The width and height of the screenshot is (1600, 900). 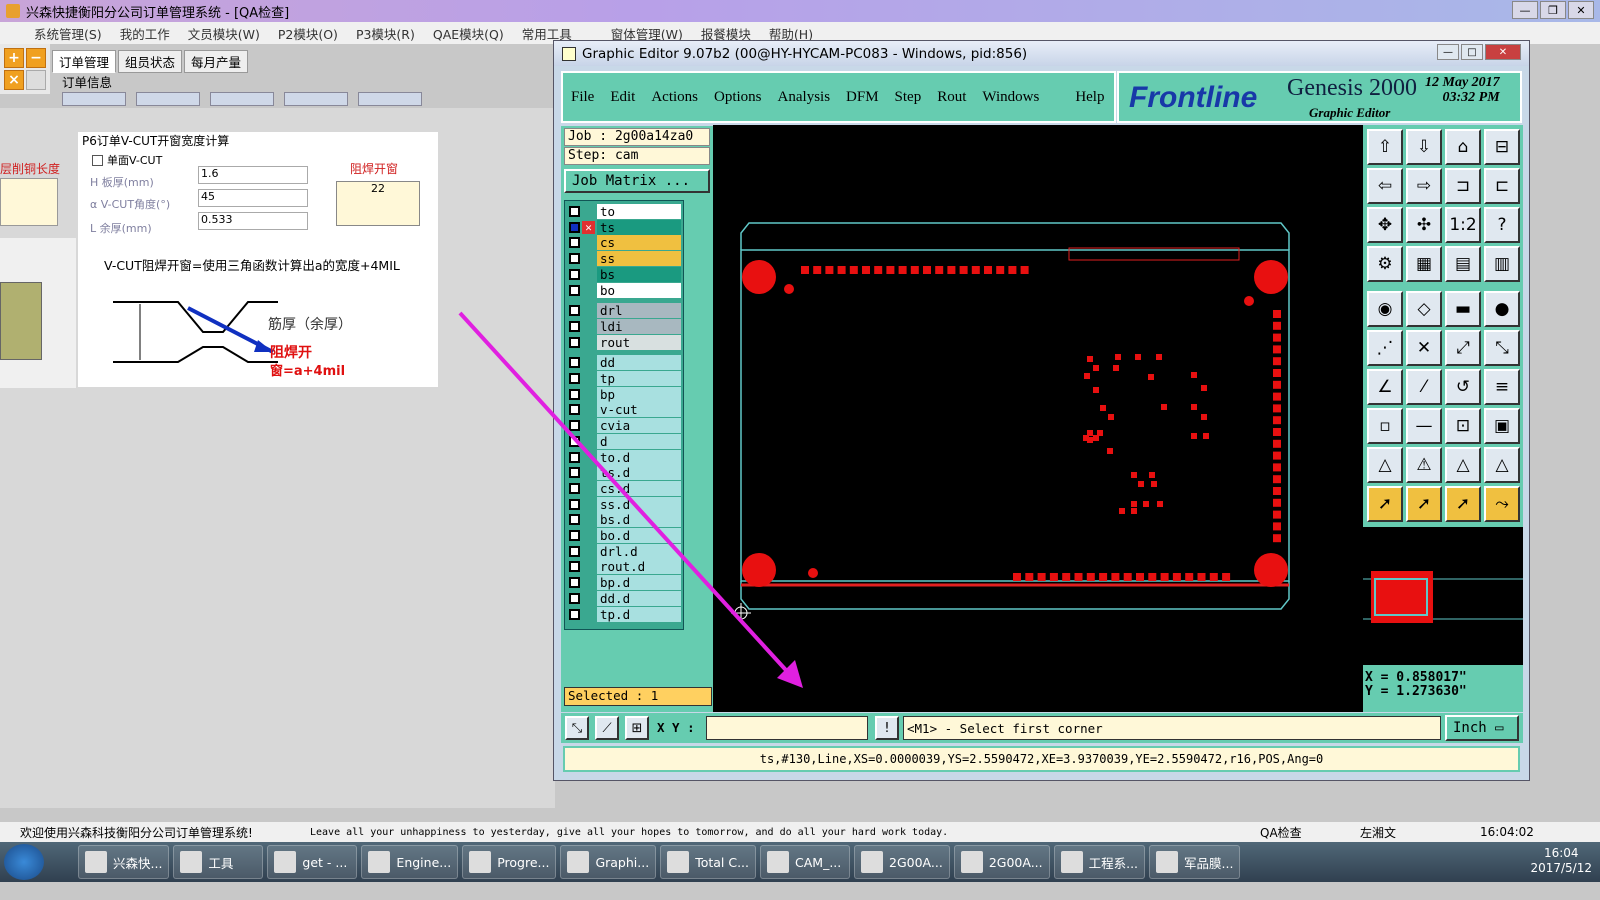 What do you see at coordinates (1385, 465) in the screenshot?
I see `triangle-icon: △` at bounding box center [1385, 465].